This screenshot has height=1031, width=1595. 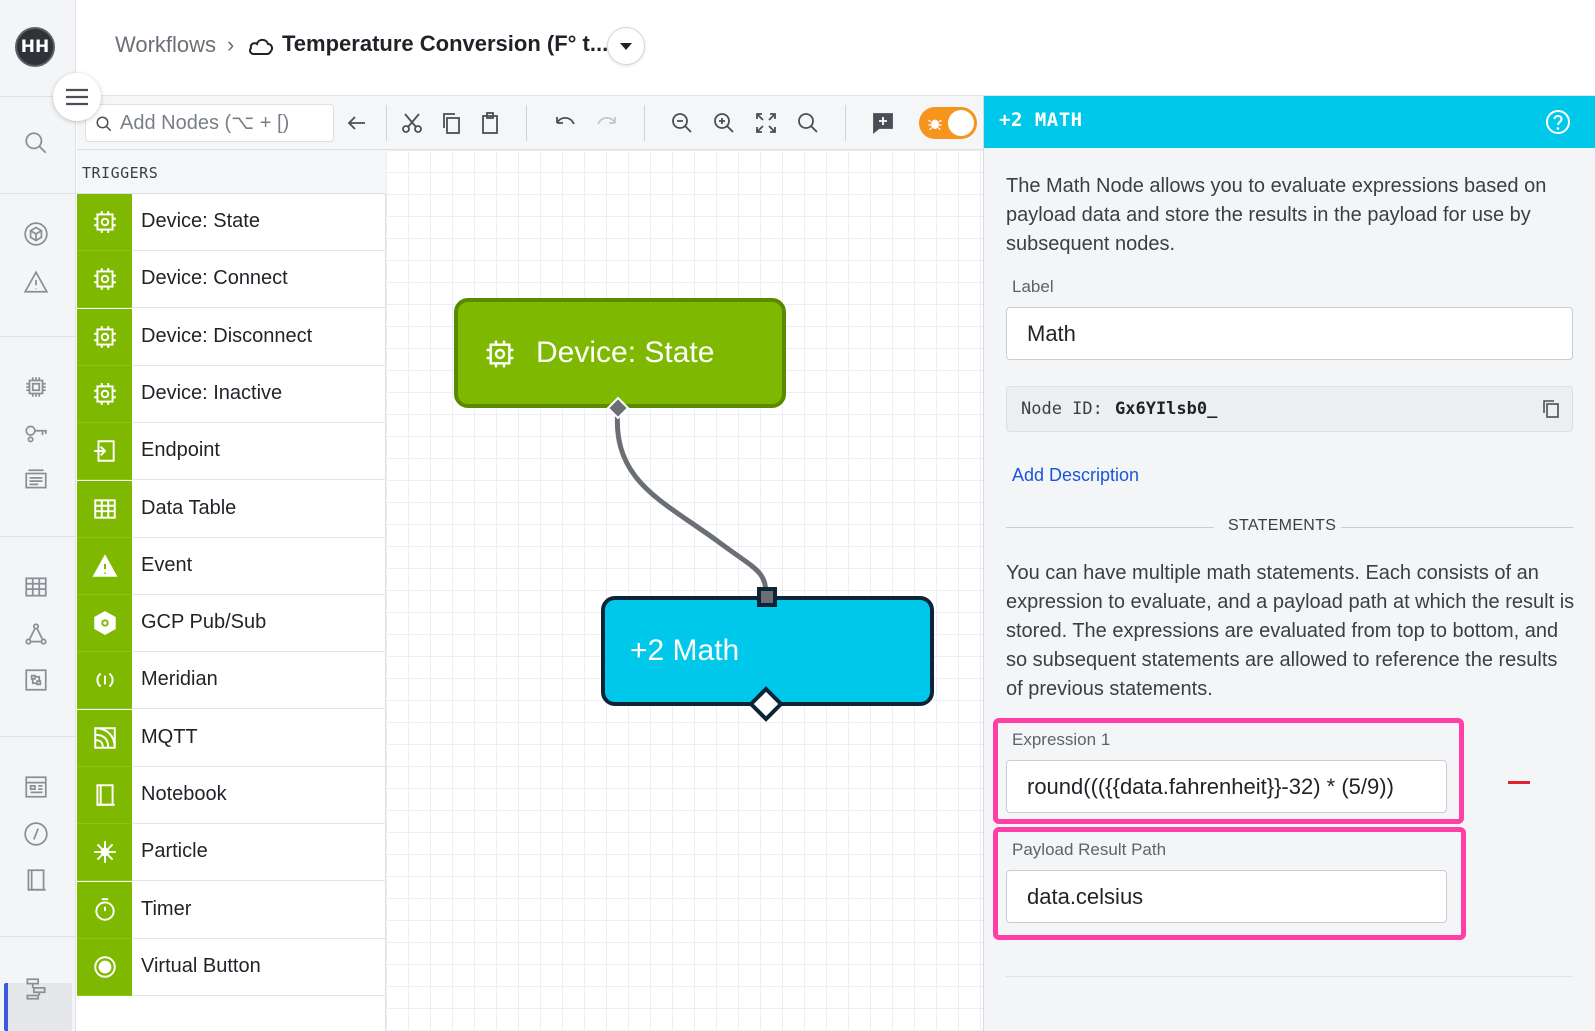 What do you see at coordinates (231, 452) in the screenshot?
I see `palette-item: Endpoint` at bounding box center [231, 452].